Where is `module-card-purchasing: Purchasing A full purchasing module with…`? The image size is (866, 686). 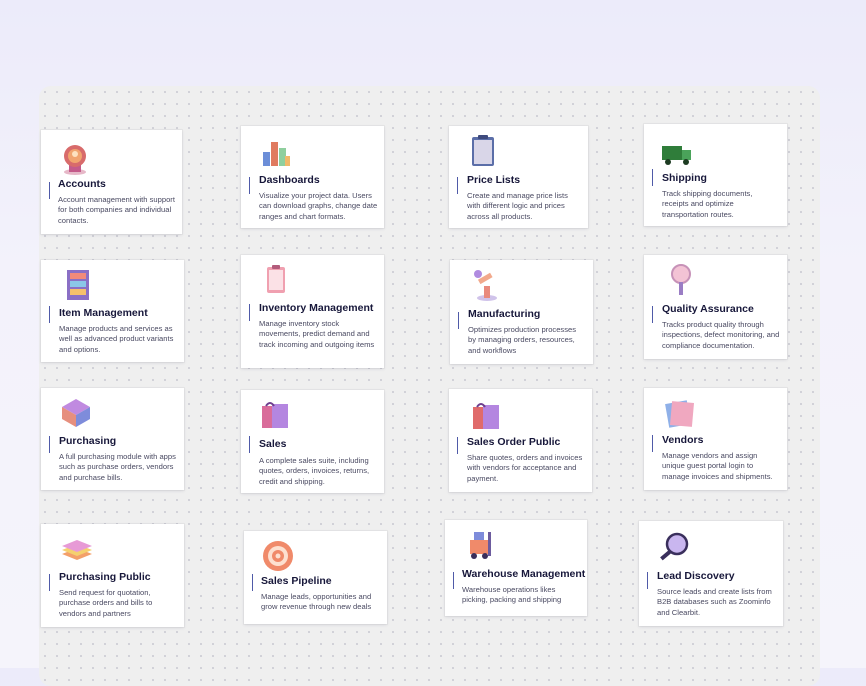 module-card-purchasing: Purchasing A full purchasing module with… is located at coordinates (112, 439).